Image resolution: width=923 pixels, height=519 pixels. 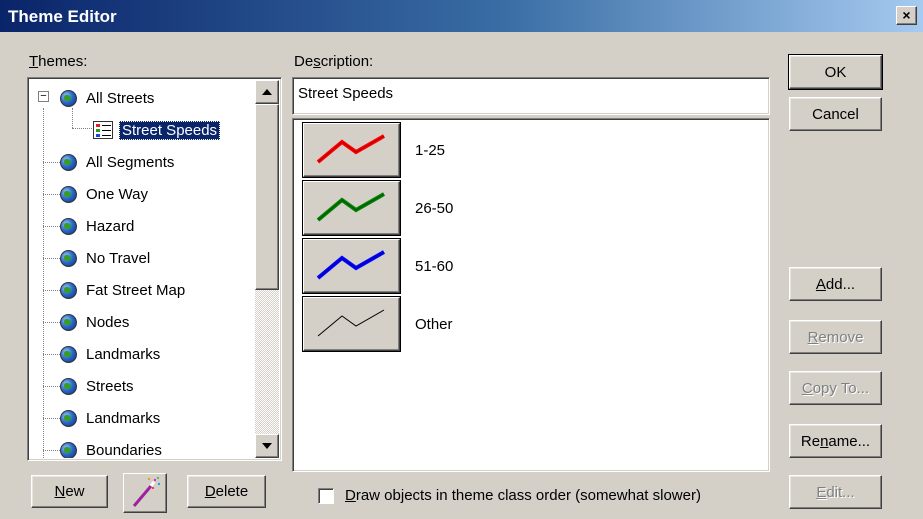 I want to click on line-style-swatch-blue, so click(x=351, y=266).